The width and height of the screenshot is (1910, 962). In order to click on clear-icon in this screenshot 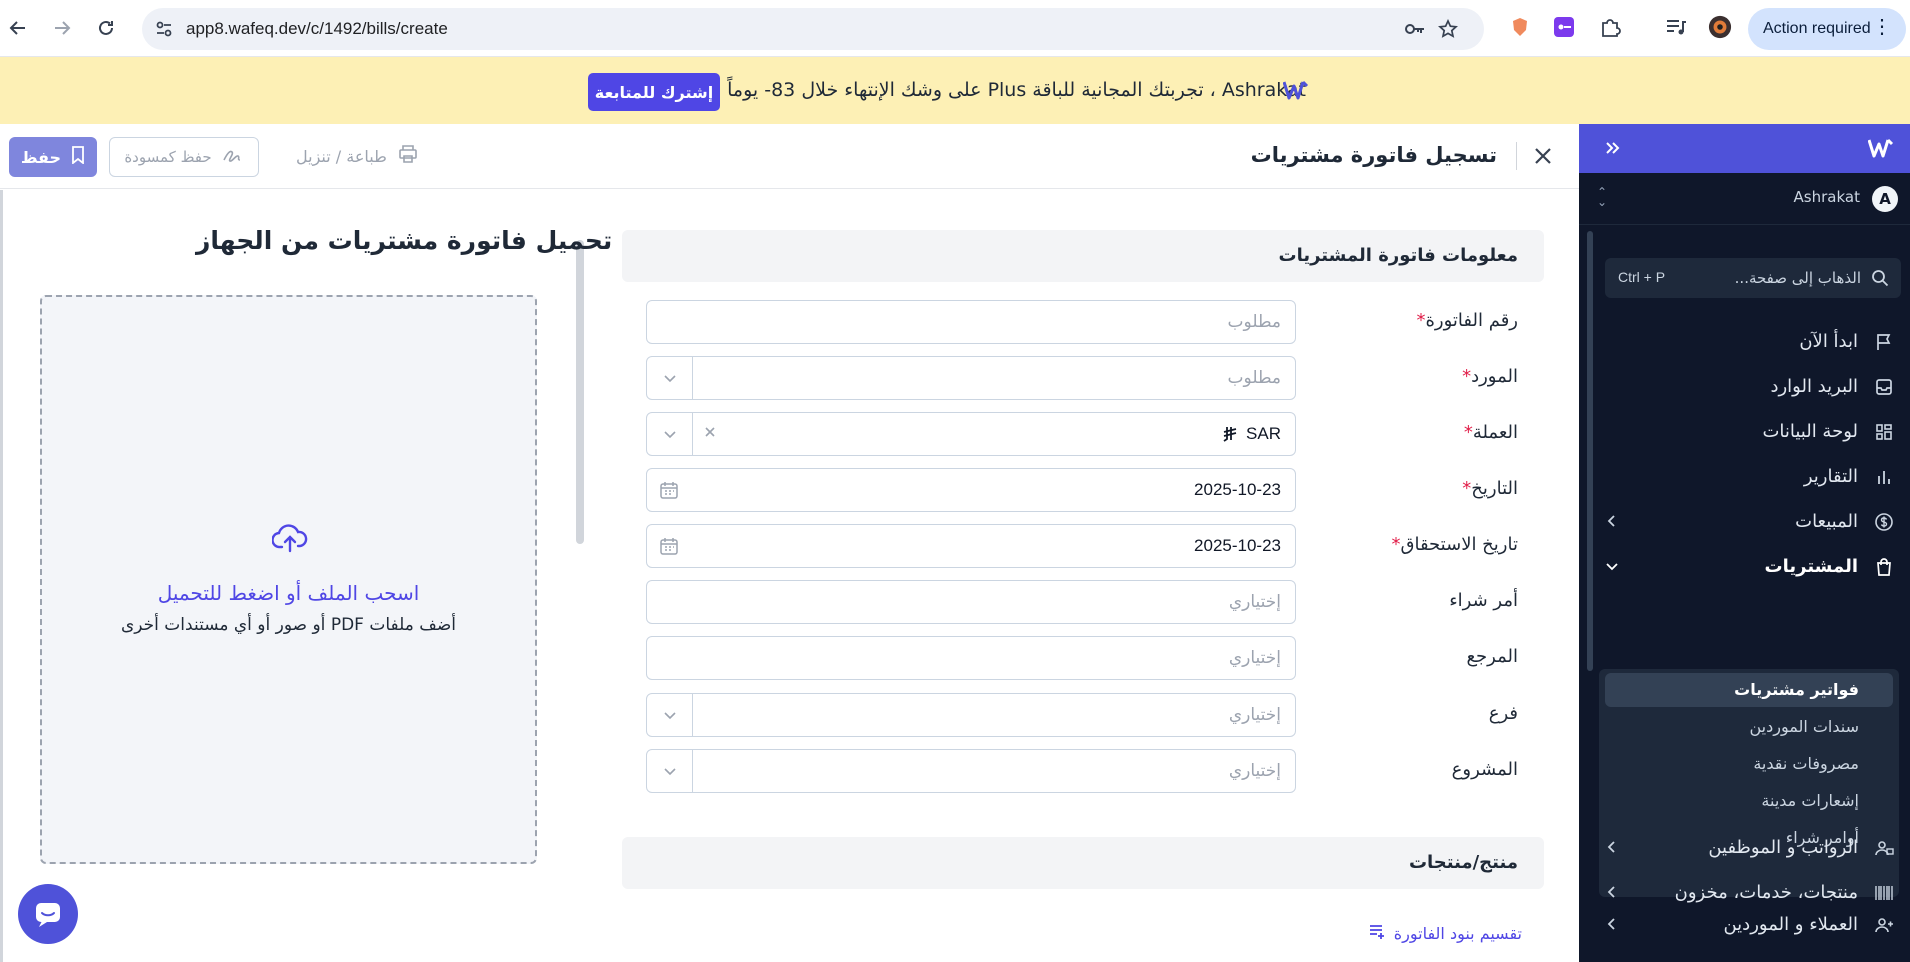, I will do `click(710, 433)`.